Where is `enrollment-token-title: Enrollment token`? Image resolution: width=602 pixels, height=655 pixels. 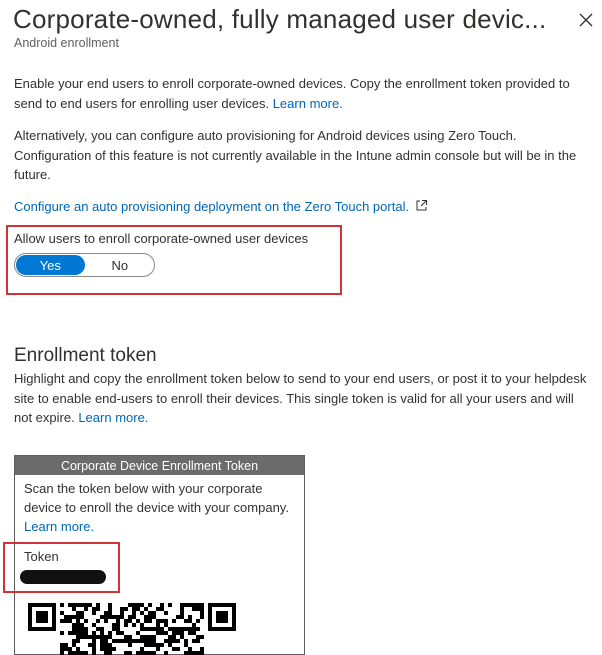 enrollment-token-title: Enrollment token is located at coordinates (85, 355).